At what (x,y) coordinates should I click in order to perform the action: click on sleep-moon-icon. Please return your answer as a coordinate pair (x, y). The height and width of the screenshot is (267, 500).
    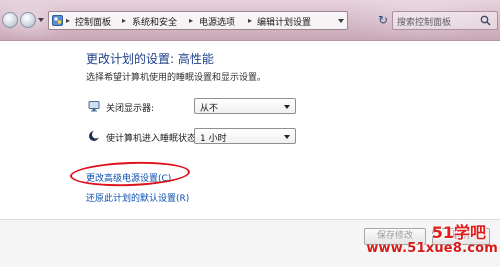
    Looking at the image, I should click on (94, 135).